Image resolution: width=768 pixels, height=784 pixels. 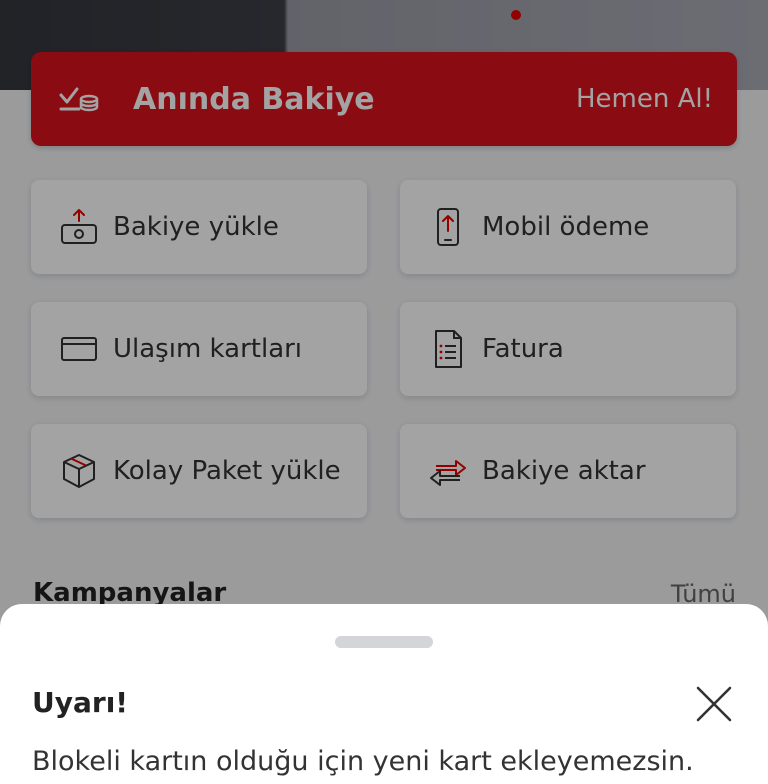 I want to click on close-icon, so click(x=714, y=704).